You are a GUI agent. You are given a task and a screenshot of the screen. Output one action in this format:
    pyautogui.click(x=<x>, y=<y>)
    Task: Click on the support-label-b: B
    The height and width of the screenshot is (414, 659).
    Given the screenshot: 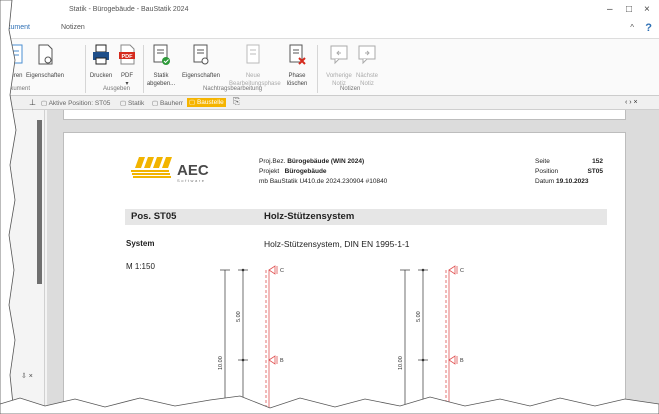 What is the action you would take?
    pyautogui.click(x=282, y=361)
    